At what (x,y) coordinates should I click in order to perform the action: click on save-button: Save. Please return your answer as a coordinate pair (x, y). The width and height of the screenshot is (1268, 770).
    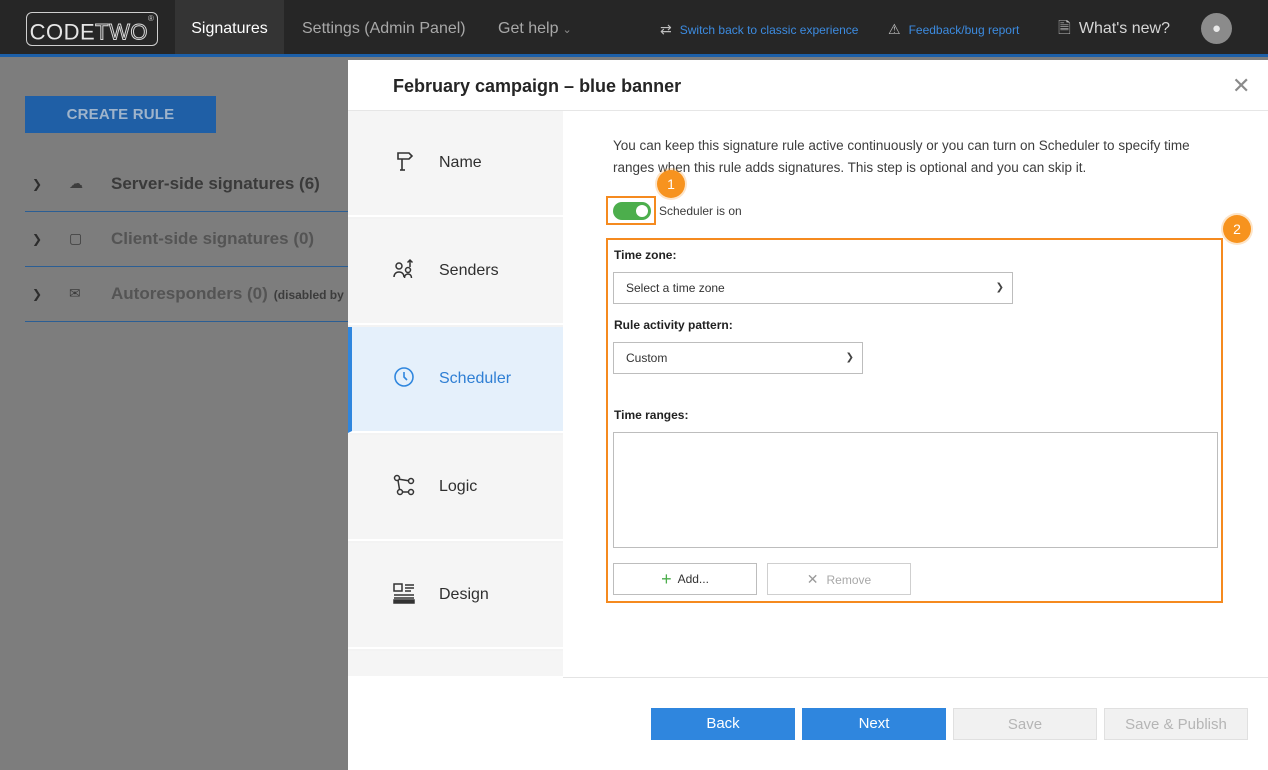
    Looking at the image, I should click on (1025, 724).